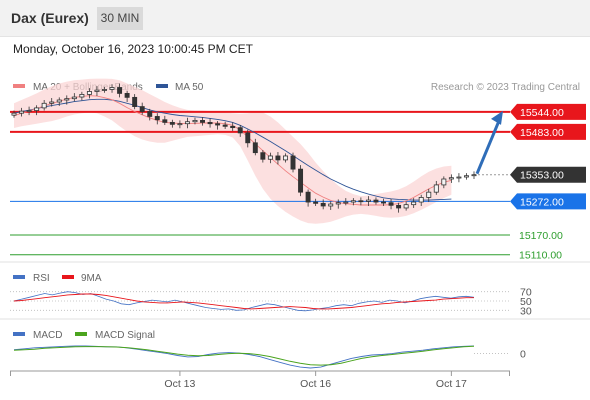  What do you see at coordinates (243, 301) in the screenshot?
I see `rsi-ma9-line` at bounding box center [243, 301].